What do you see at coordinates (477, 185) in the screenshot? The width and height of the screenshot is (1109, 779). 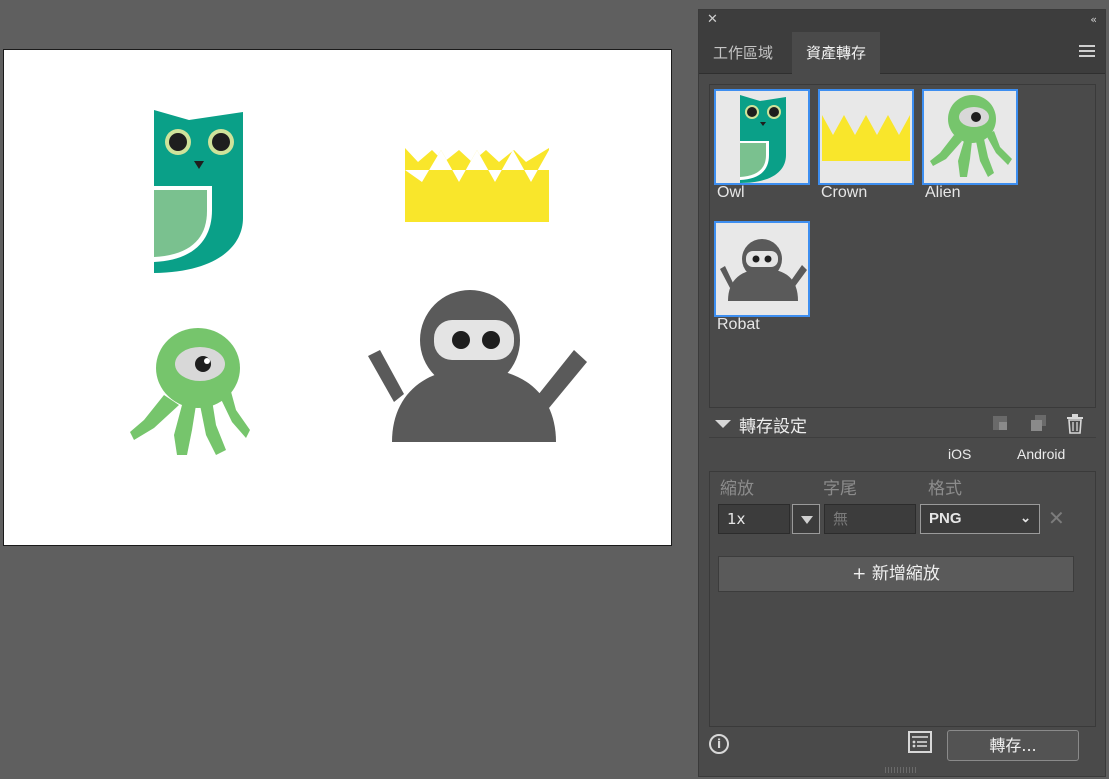 I see `crown-artwork` at bounding box center [477, 185].